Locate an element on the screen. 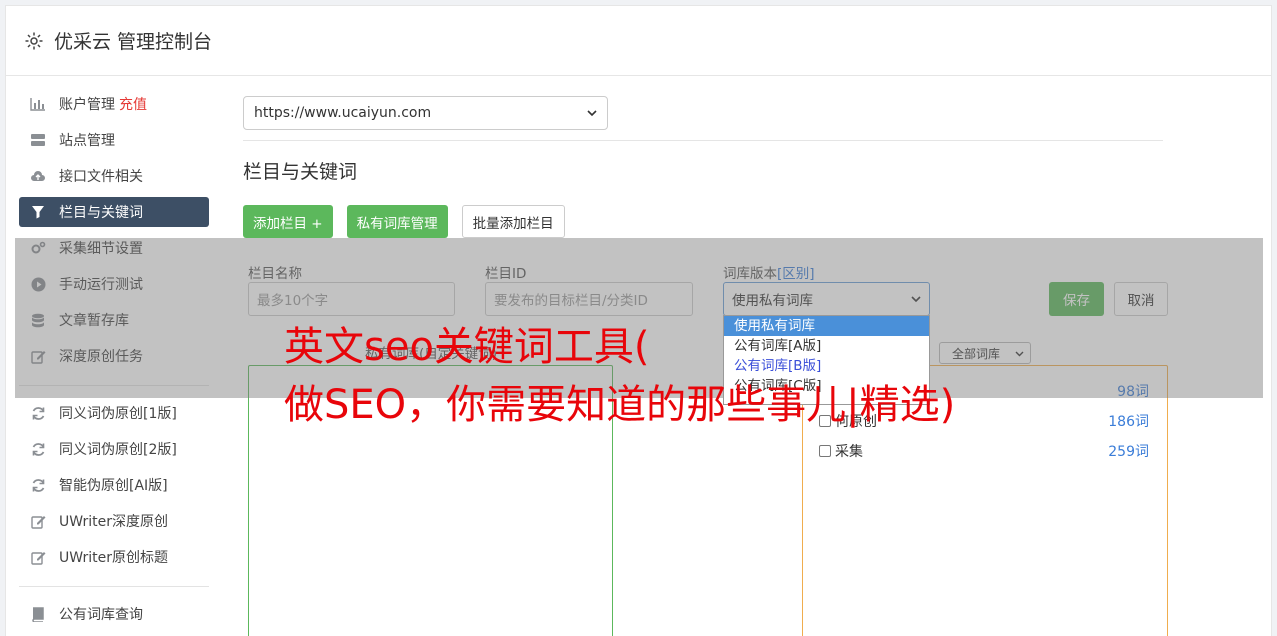 This screenshot has height=636, width=1277. sidebar-item-synonym-v2: 同义词伪原创[2版] is located at coordinates (114, 449).